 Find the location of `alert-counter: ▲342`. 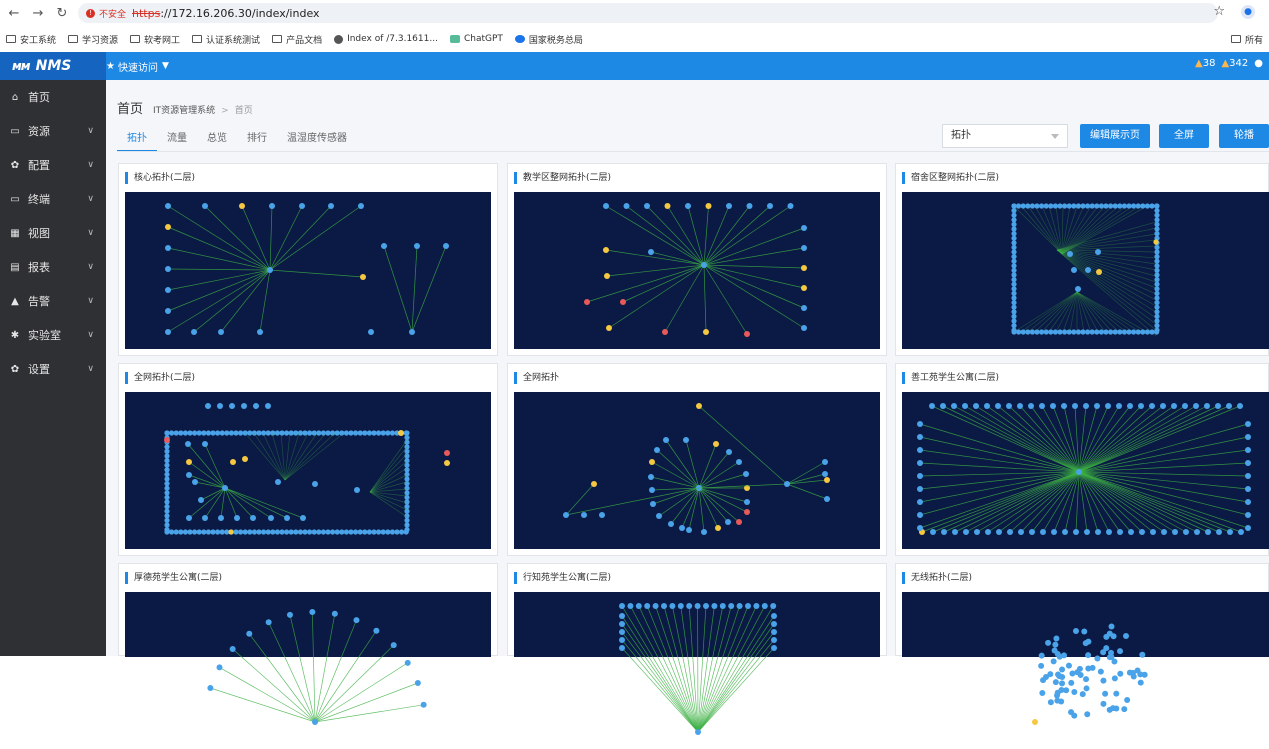

alert-counter: ▲342 is located at coordinates (1234, 63).